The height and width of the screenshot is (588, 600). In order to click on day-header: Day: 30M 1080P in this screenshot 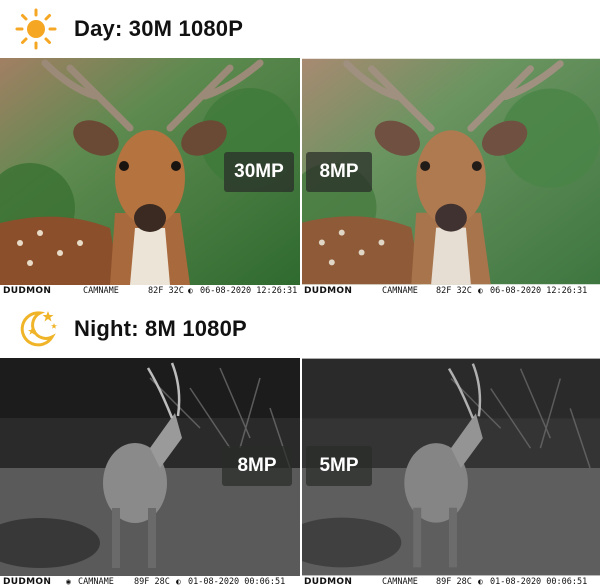, I will do `click(300, 29)`.